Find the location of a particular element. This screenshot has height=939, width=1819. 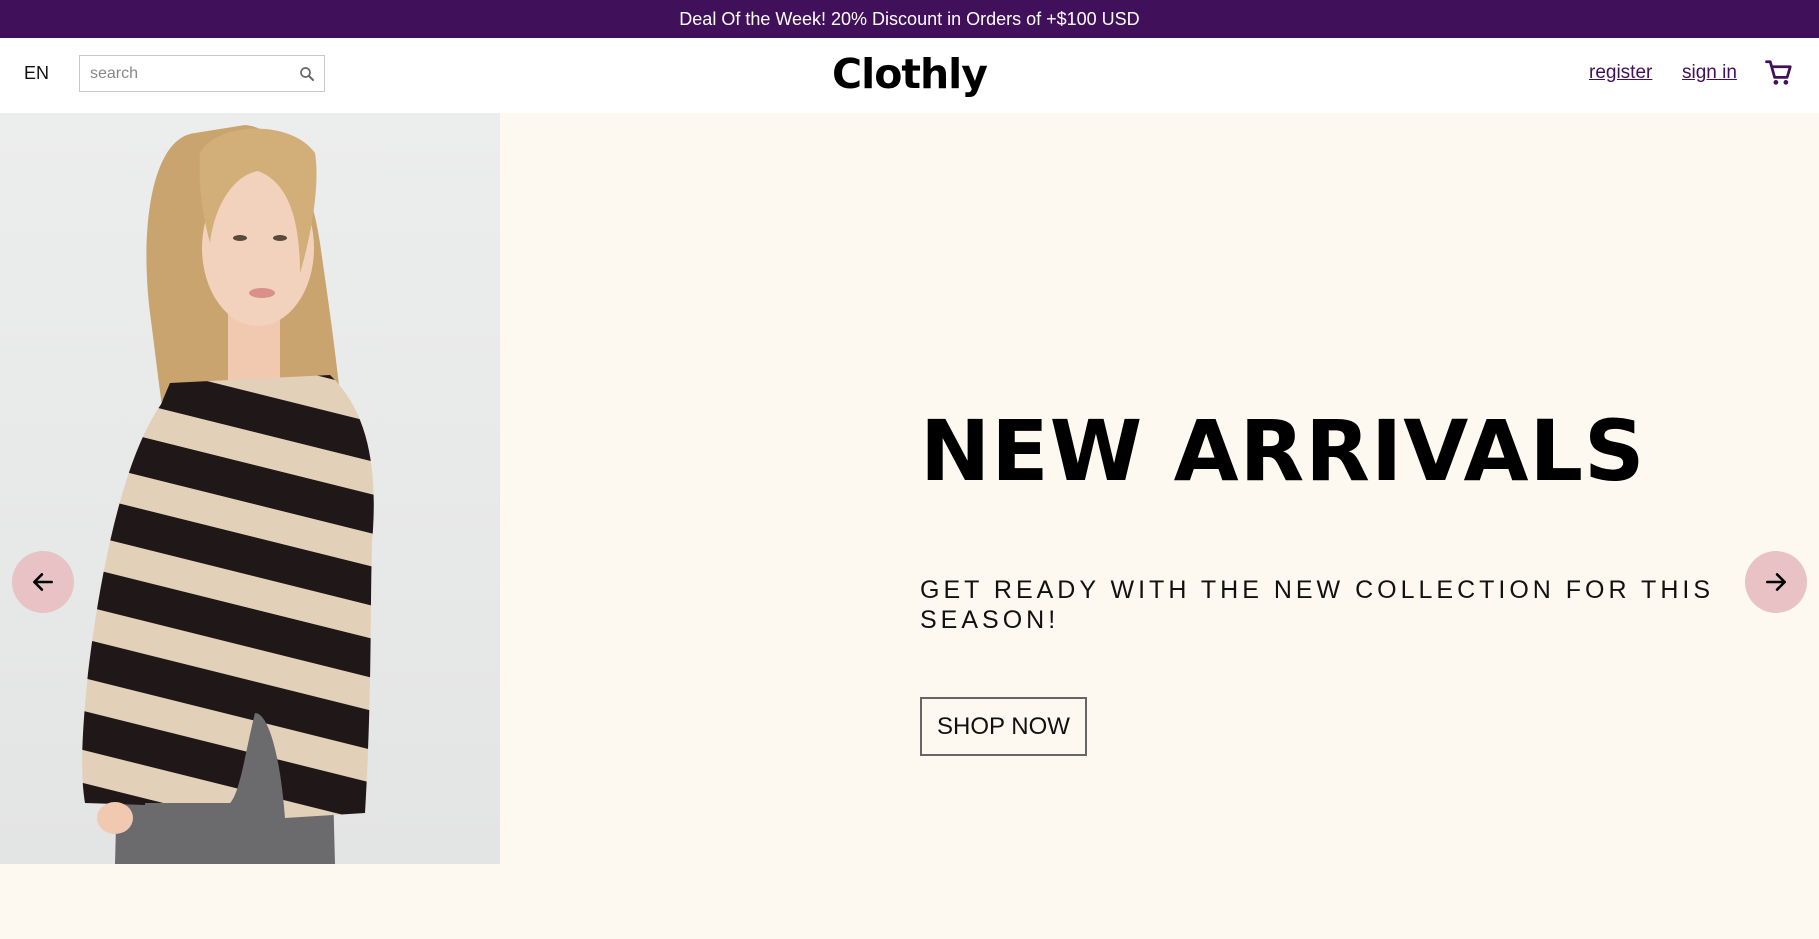

carousel-prev-button is located at coordinates (43, 582).